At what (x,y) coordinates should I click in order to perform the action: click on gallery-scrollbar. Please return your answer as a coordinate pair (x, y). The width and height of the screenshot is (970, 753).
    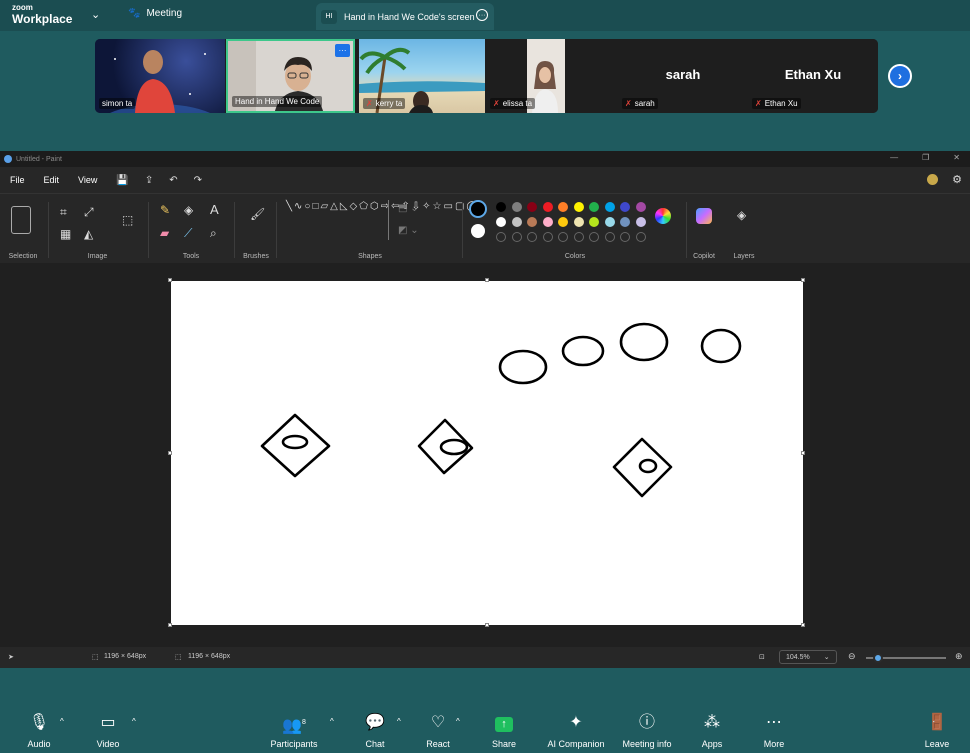
    Looking at the image, I should click on (388, 220).